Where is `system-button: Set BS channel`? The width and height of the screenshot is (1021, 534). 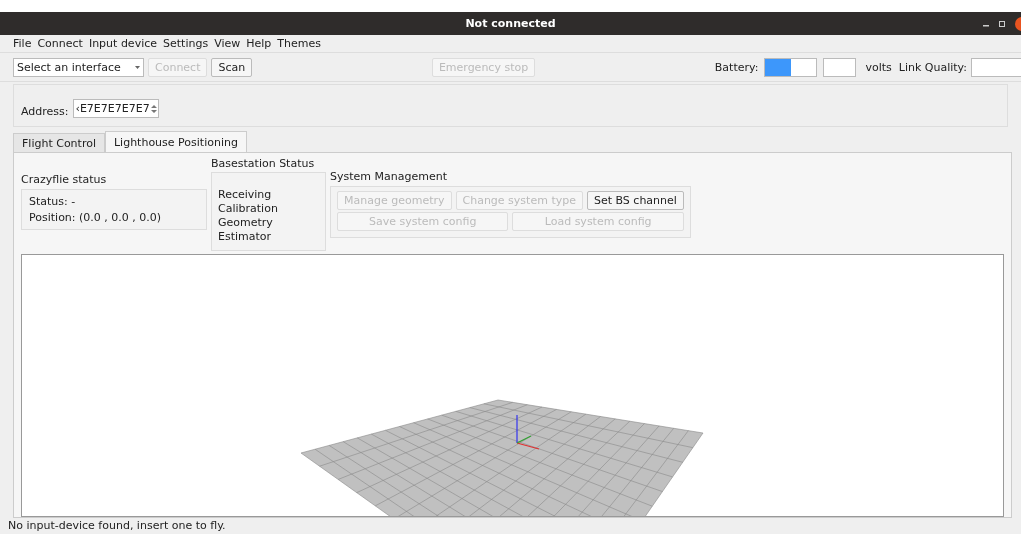
system-button: Set BS channel is located at coordinates (635, 200).